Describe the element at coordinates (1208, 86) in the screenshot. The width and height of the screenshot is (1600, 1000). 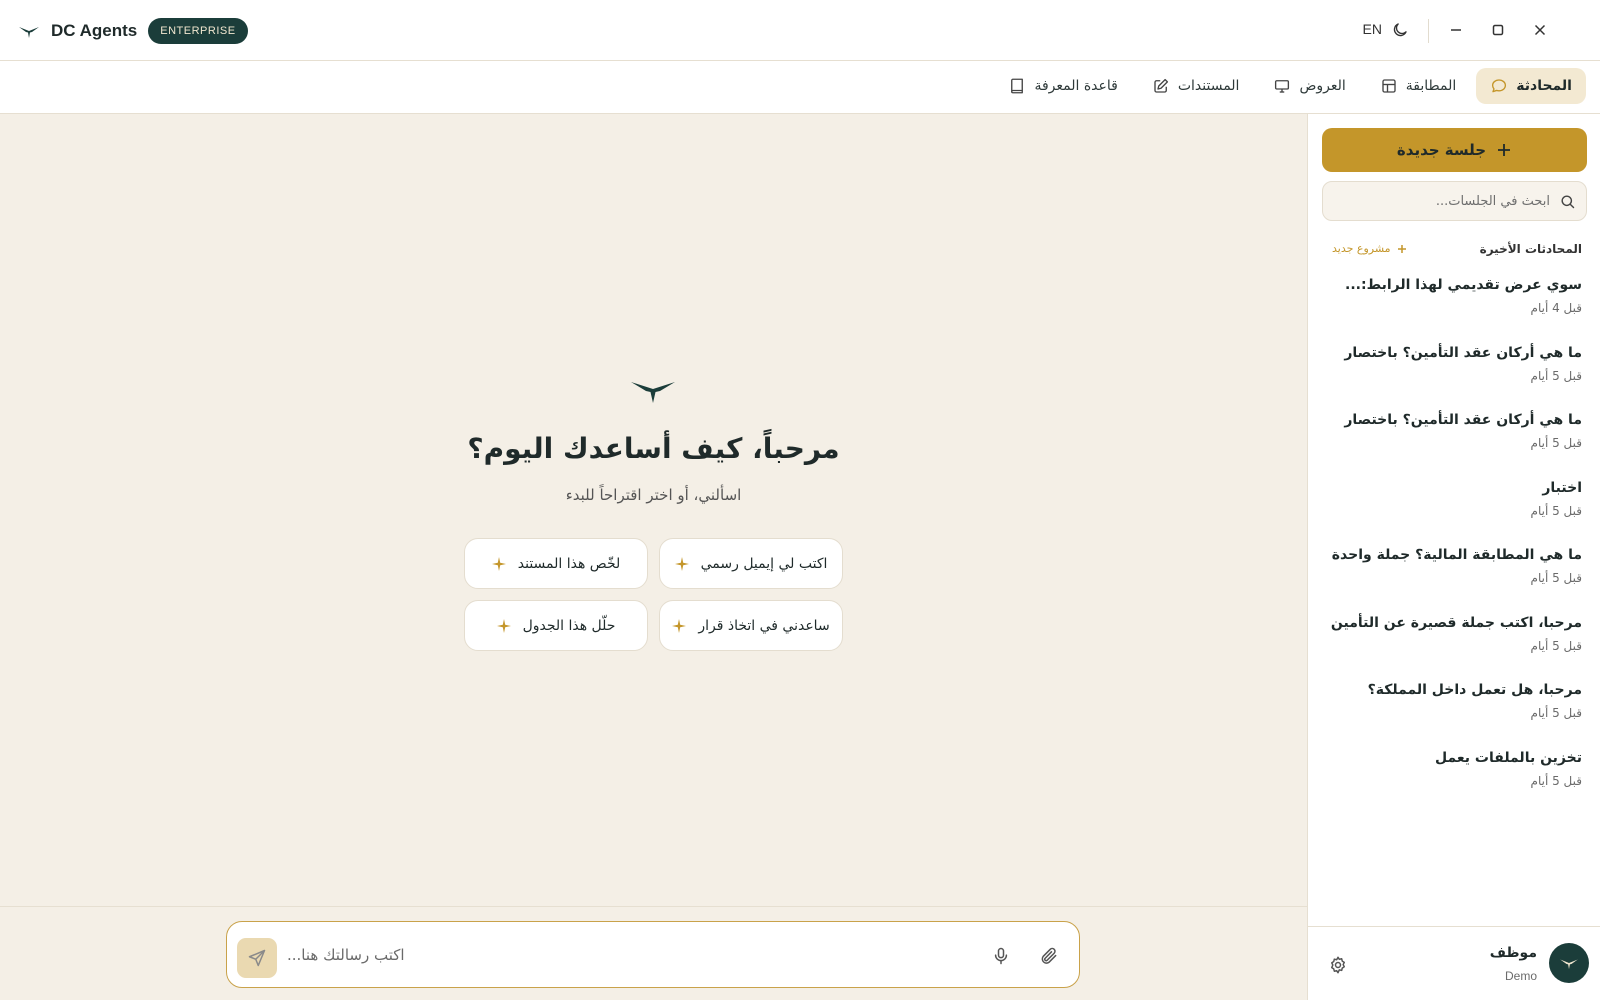
I see `tab-label: المستندات` at that location.